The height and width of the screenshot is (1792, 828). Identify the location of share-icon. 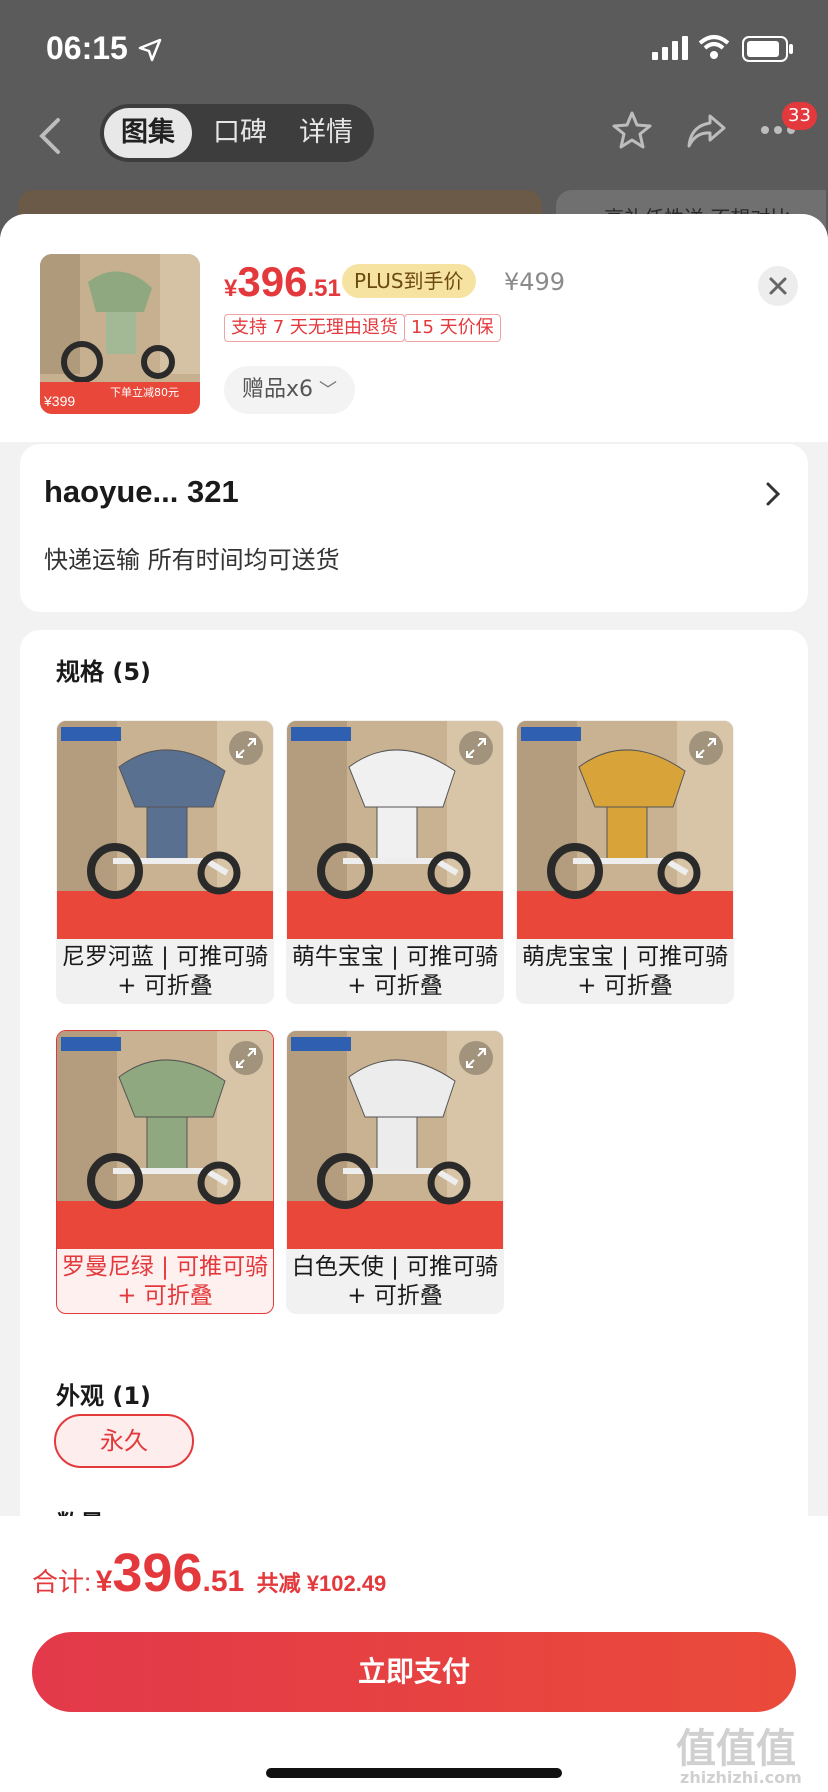
(706, 131).